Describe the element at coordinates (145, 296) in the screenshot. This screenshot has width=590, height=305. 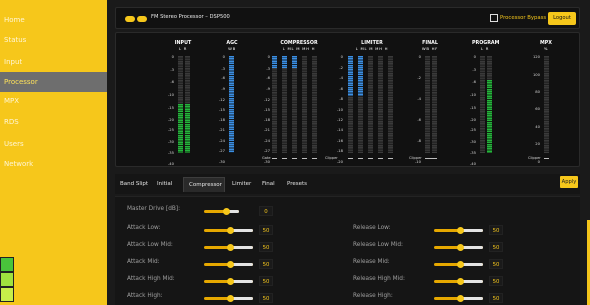
I see `attack-high-label: Attack High:` at that location.